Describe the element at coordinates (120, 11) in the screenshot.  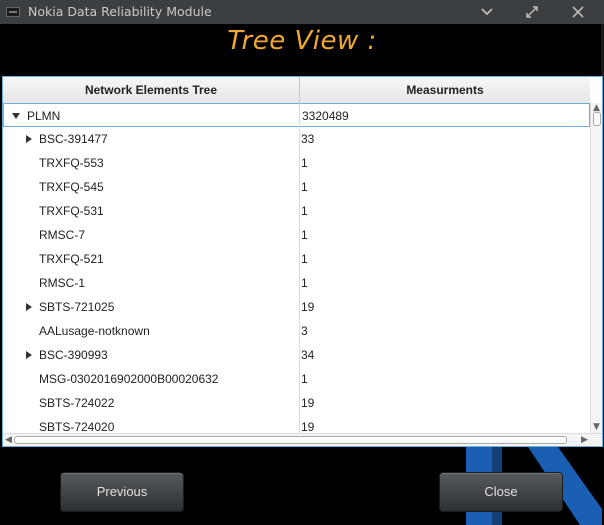
I see `window-title: Nokia Data Reliability Module` at that location.